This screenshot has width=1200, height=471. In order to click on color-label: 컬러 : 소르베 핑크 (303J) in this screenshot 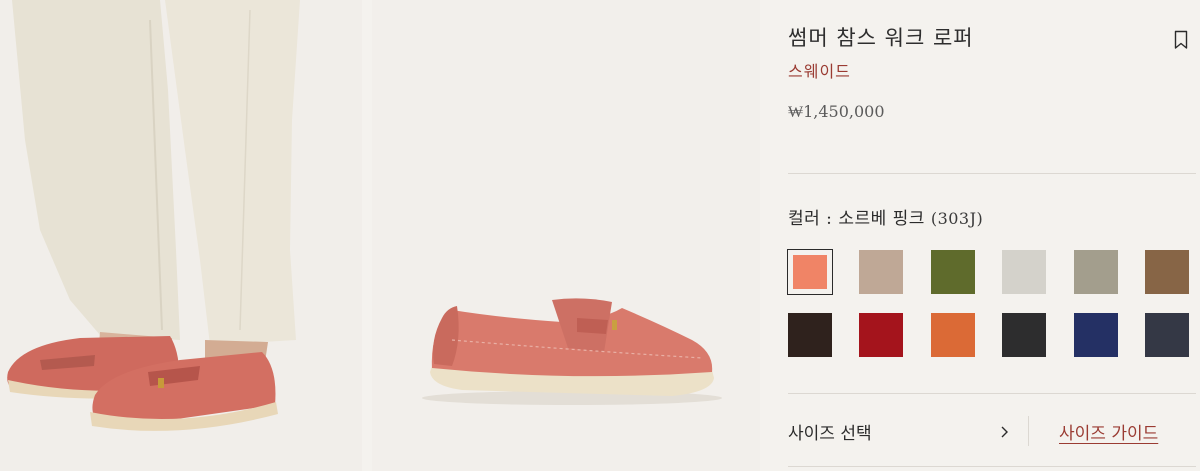, I will do `click(885, 216)`.